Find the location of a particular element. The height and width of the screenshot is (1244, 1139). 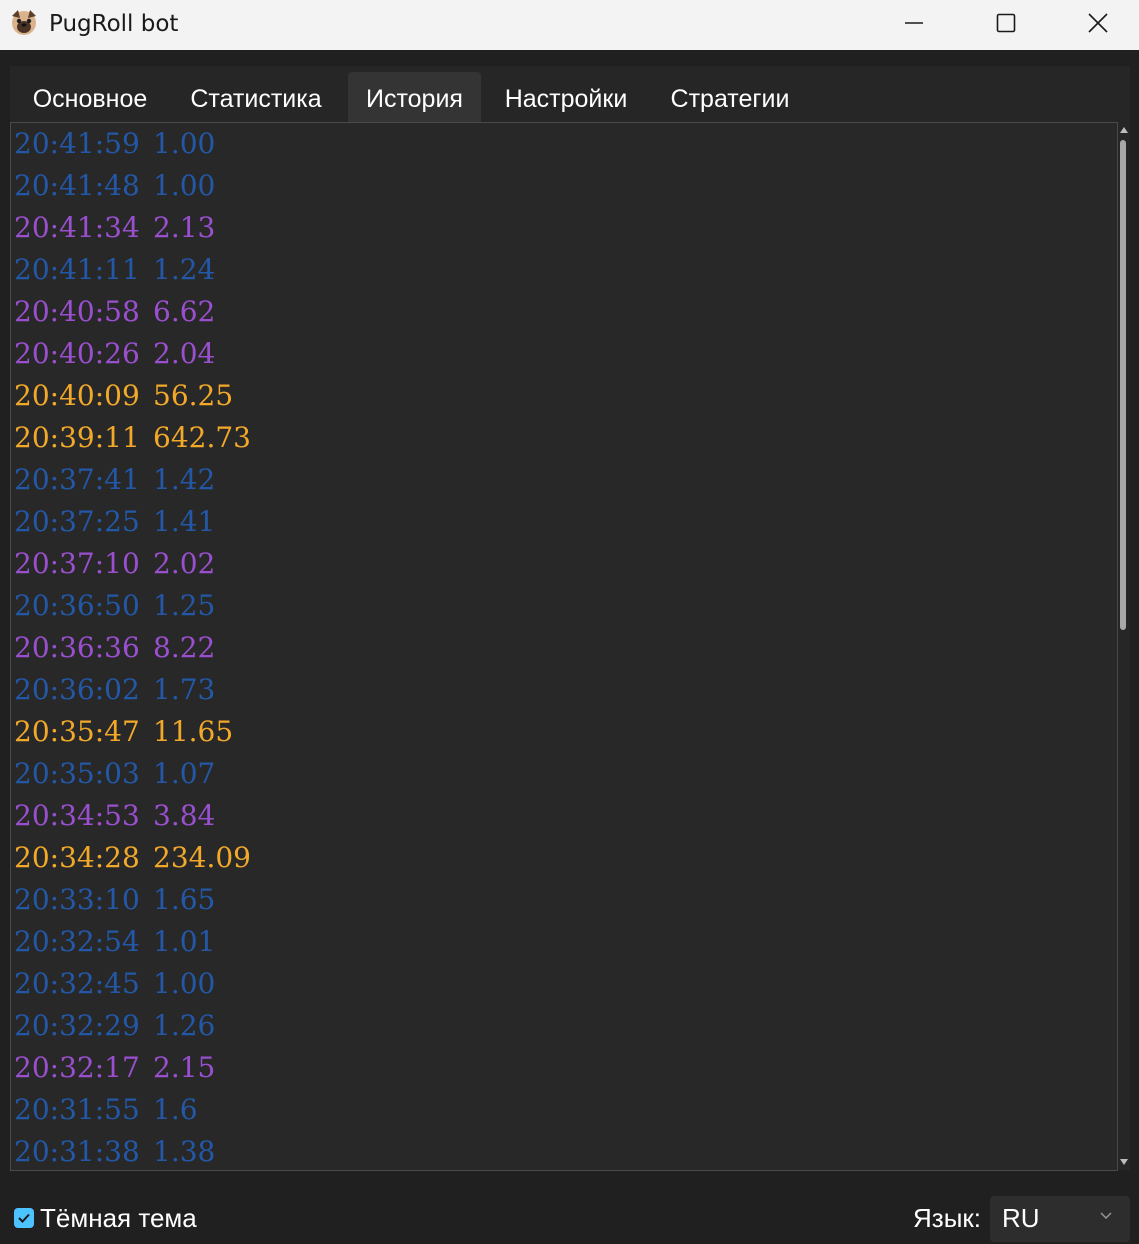

history-row: 20:32:54 1.01 is located at coordinates (114, 942).